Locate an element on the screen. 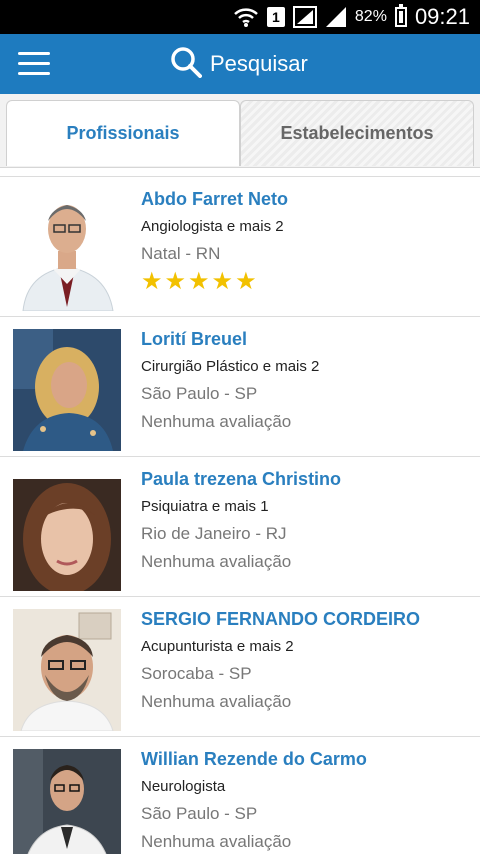 The height and width of the screenshot is (854, 480). search-icon is located at coordinates (186, 64).